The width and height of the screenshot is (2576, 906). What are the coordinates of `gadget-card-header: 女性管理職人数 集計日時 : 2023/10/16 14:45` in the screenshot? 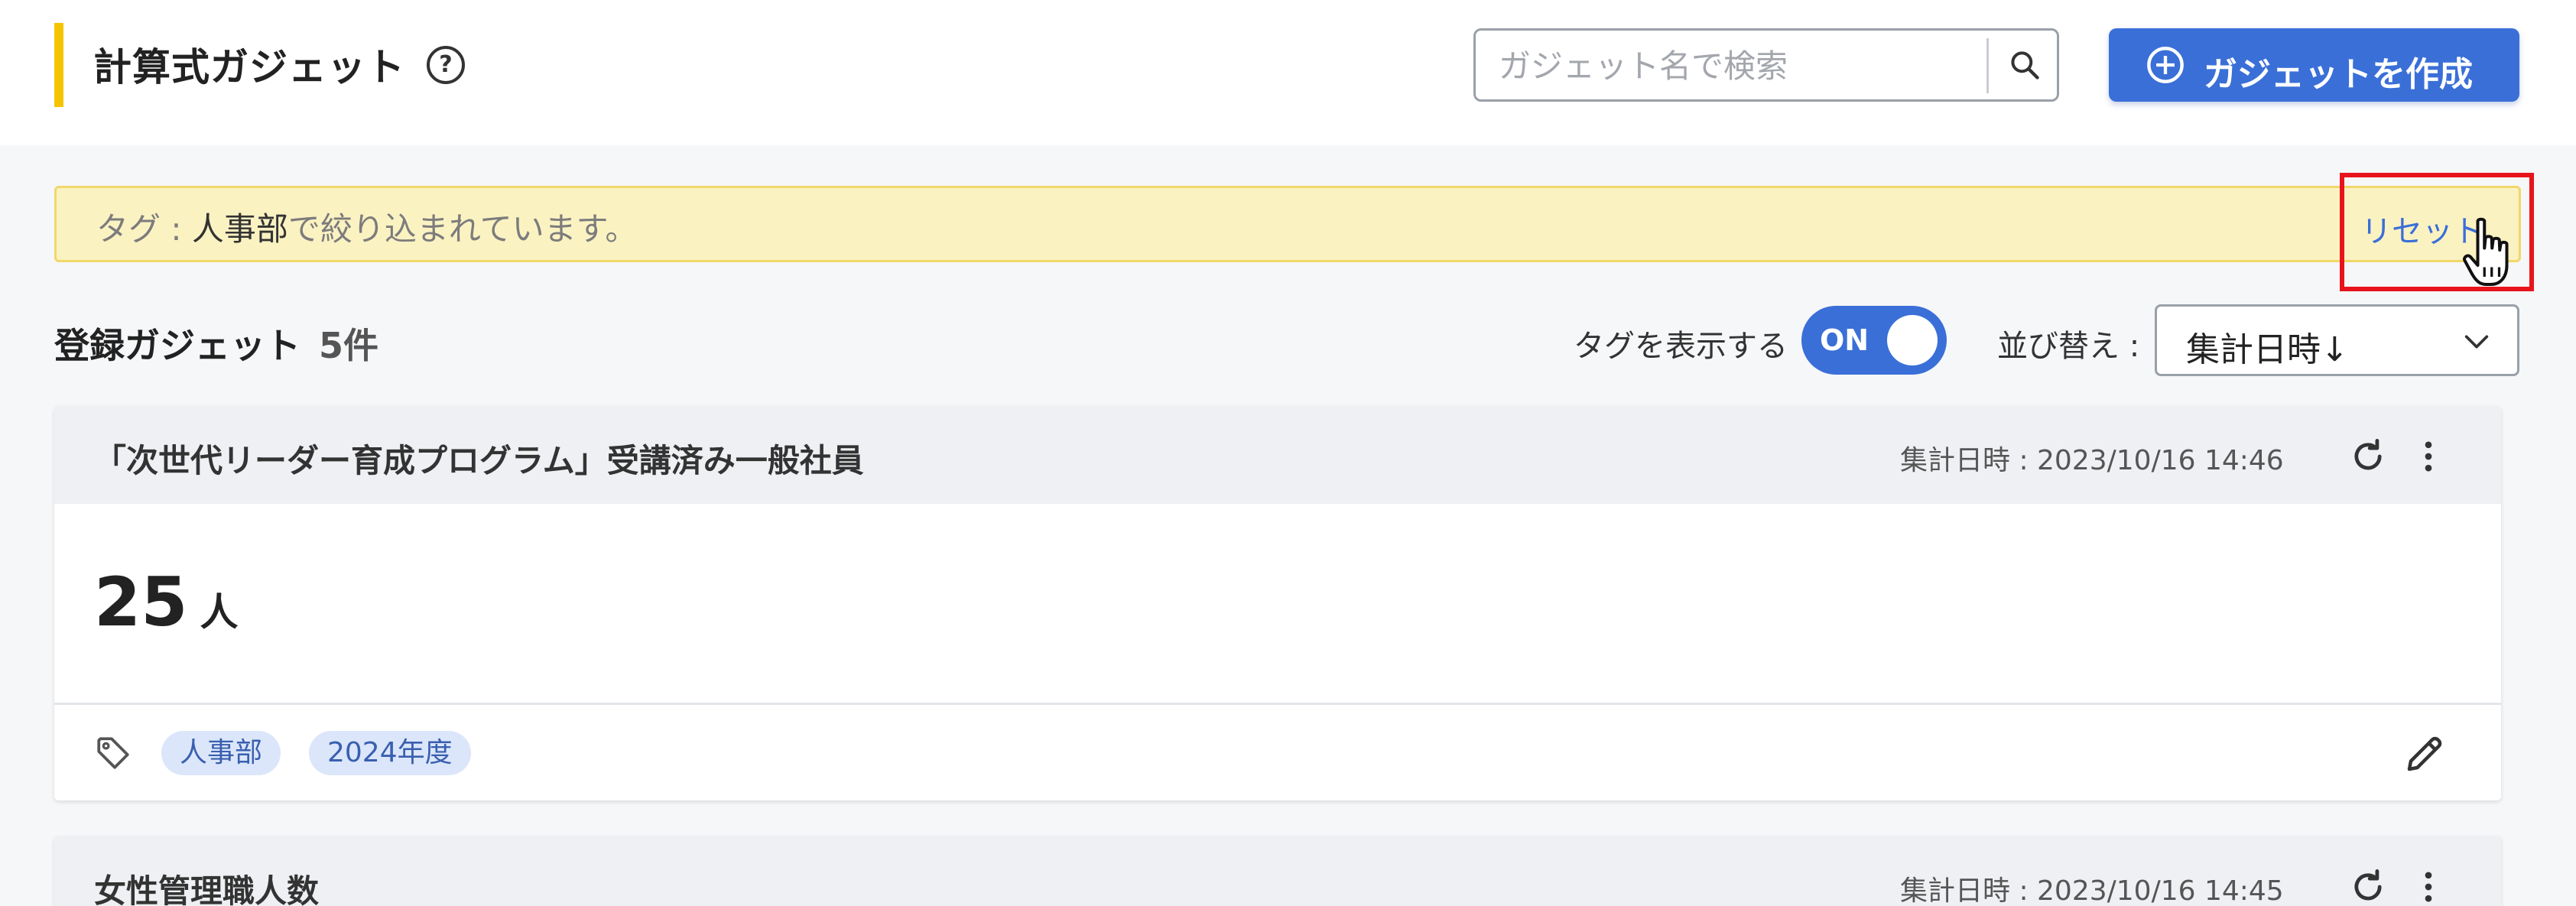 It's located at (1277, 871).